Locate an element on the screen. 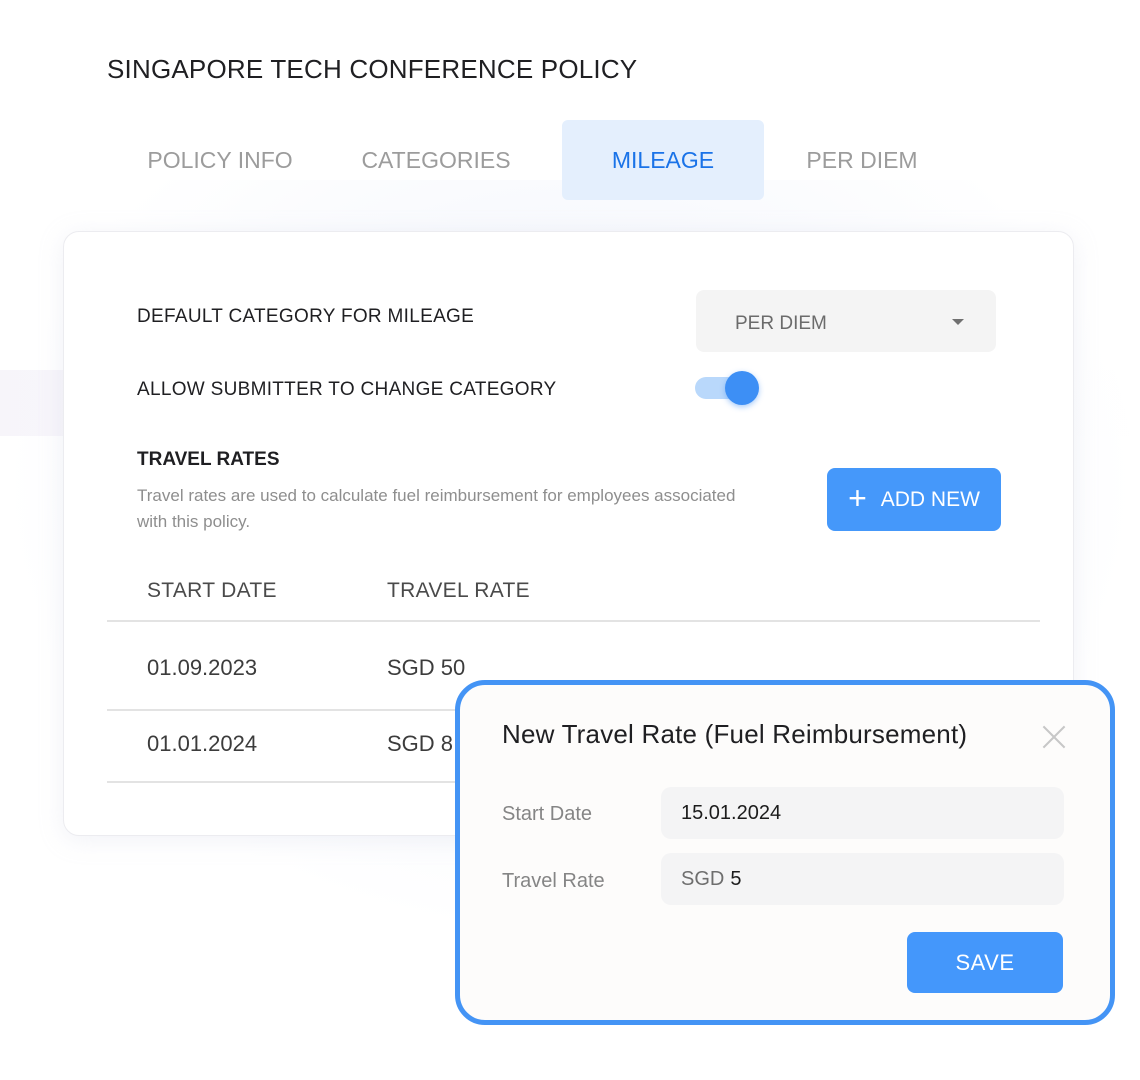  tab-mileage: MILEAGE is located at coordinates (663, 160).